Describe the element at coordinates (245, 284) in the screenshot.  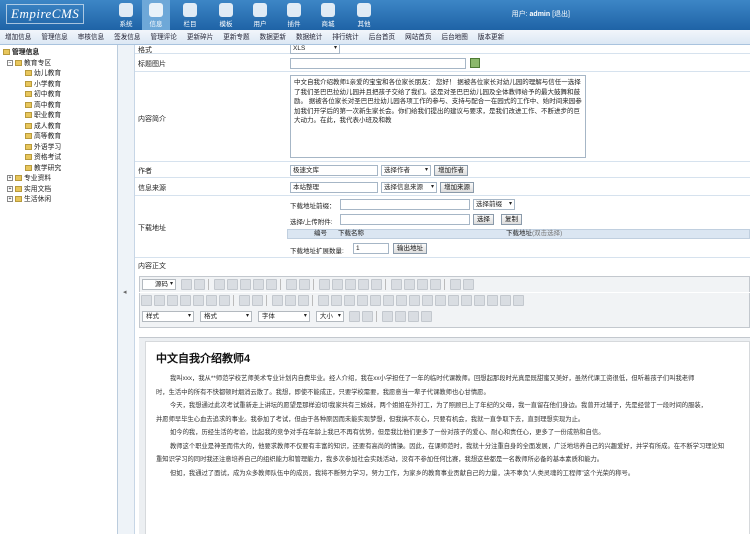
I see `paste-icon` at that location.